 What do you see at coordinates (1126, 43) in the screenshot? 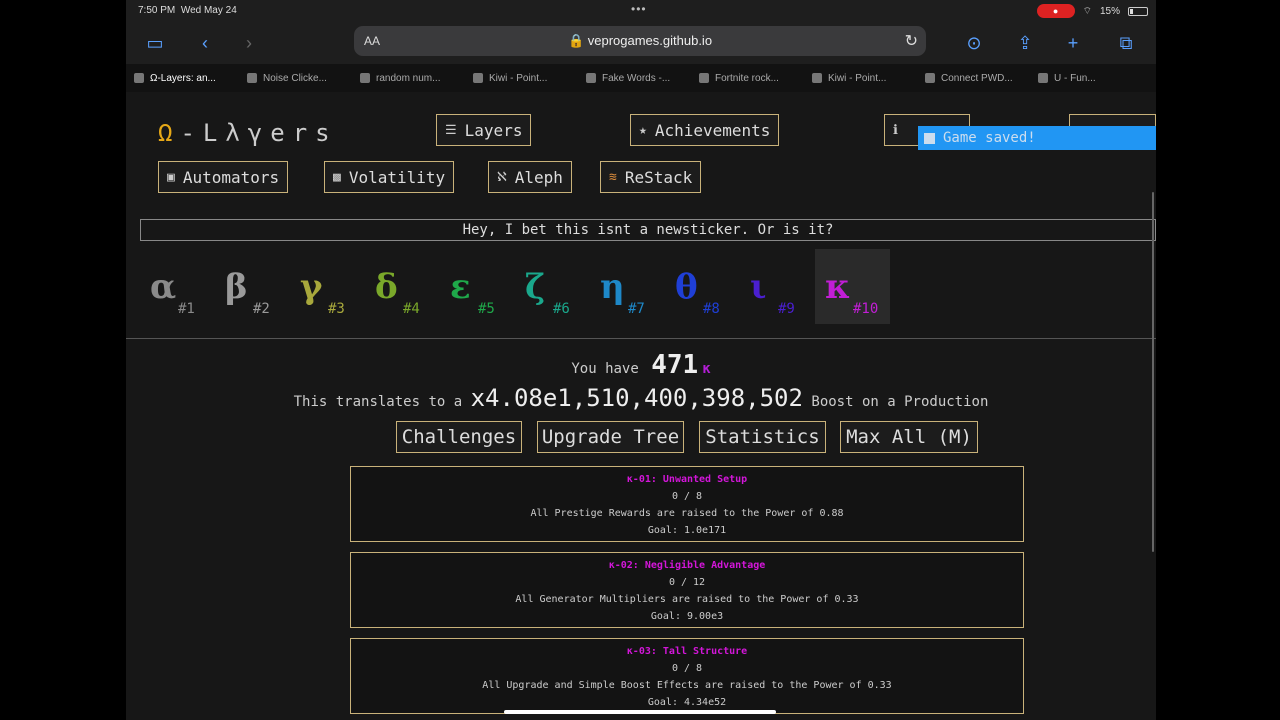
I see `tabs-overview-icon: ⧉` at bounding box center [1126, 43].